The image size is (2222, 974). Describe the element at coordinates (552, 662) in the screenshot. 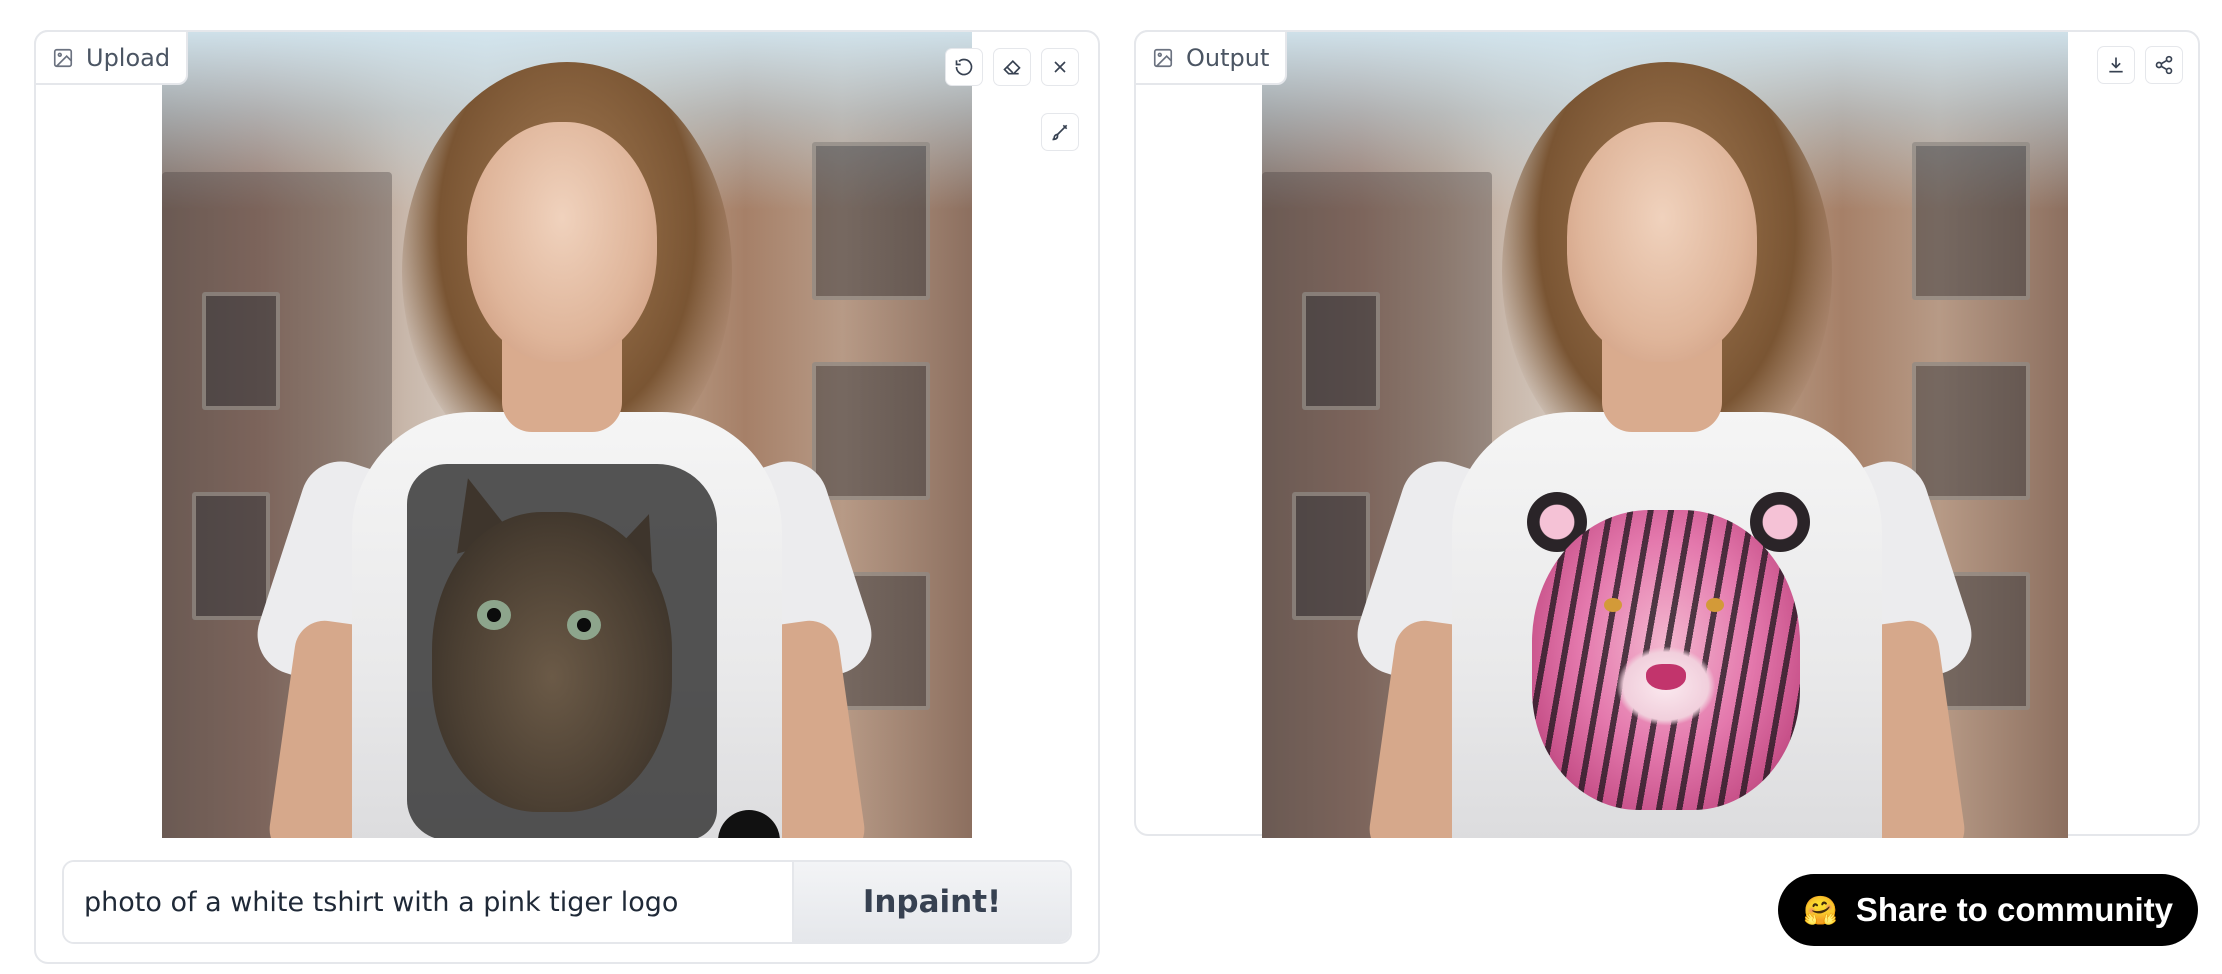

I see `cat-image` at that location.